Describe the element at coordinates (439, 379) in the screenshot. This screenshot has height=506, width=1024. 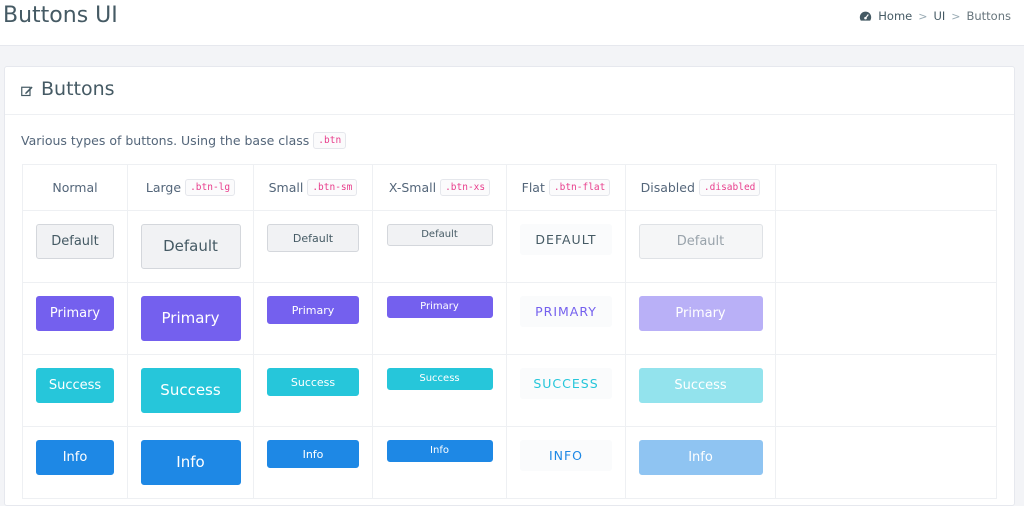
I see `success-button-xsmall: Success` at that location.